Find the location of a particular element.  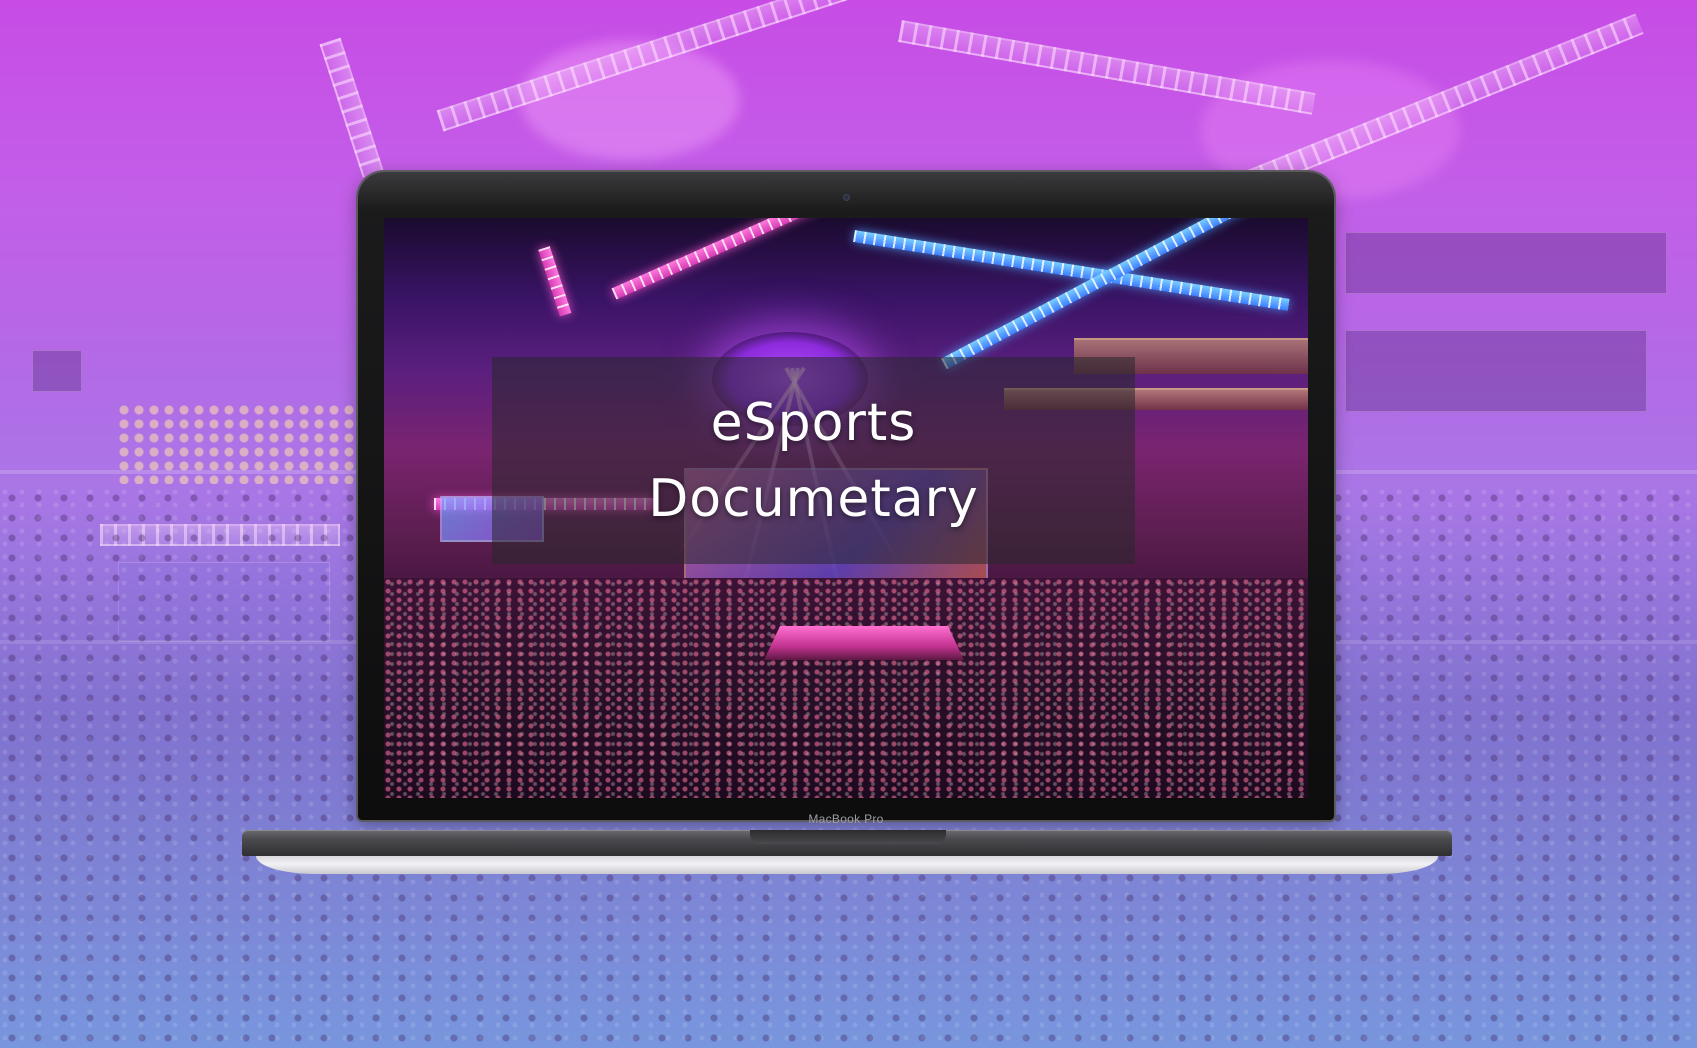

camera-icon is located at coordinates (846, 197).